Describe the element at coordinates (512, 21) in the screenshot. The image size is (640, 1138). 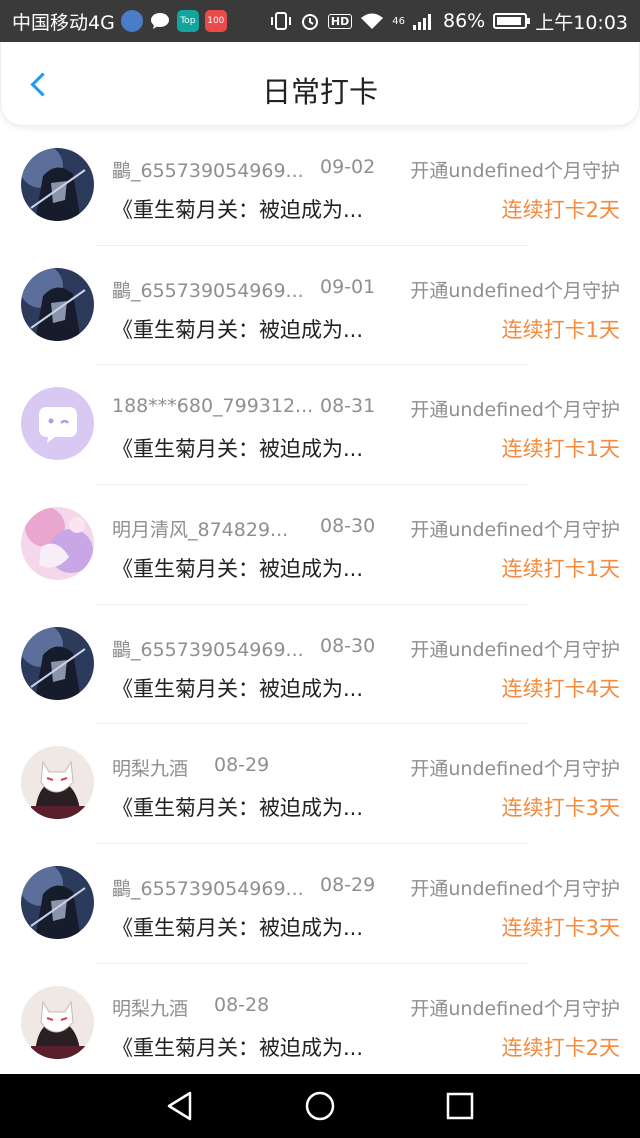
I see `battery-icon` at that location.